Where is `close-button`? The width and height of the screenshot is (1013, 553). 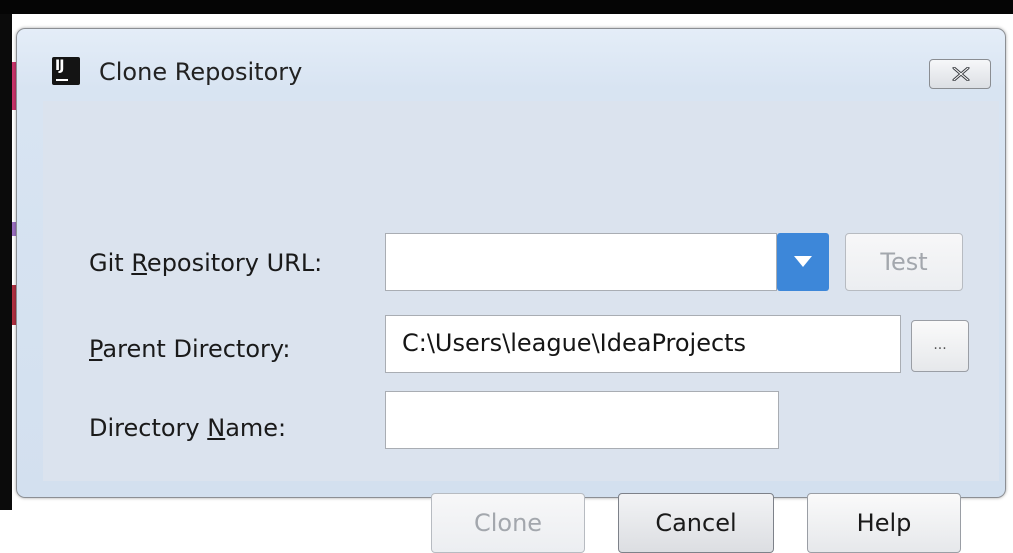 close-button is located at coordinates (960, 74).